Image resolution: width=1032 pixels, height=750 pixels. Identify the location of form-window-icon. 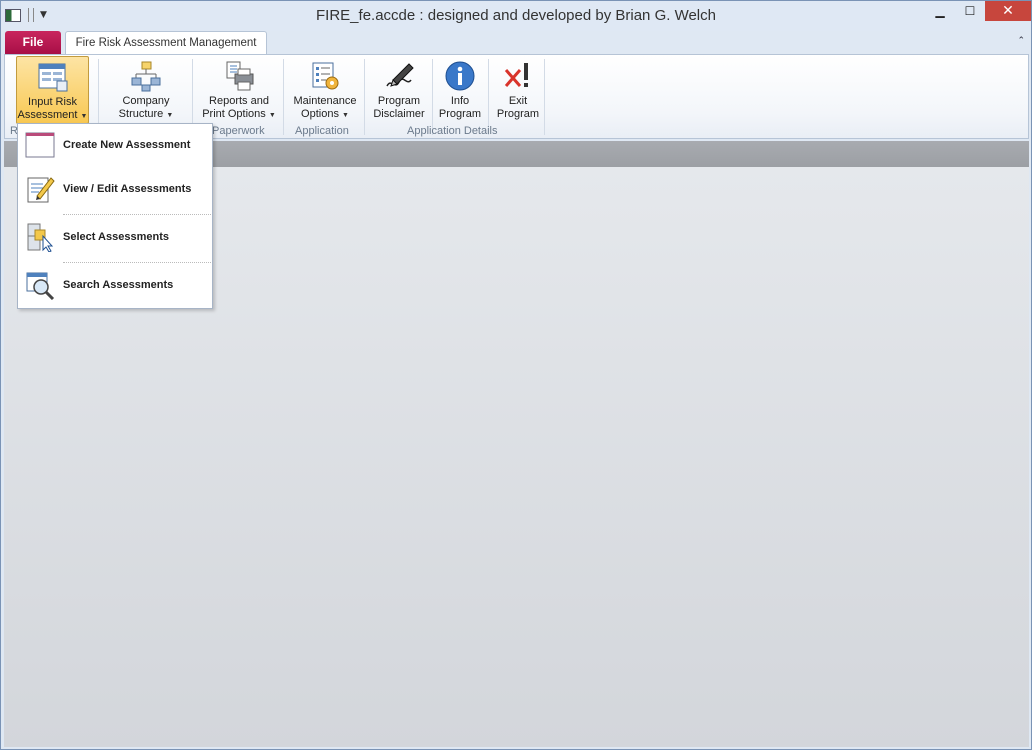
(52, 77).